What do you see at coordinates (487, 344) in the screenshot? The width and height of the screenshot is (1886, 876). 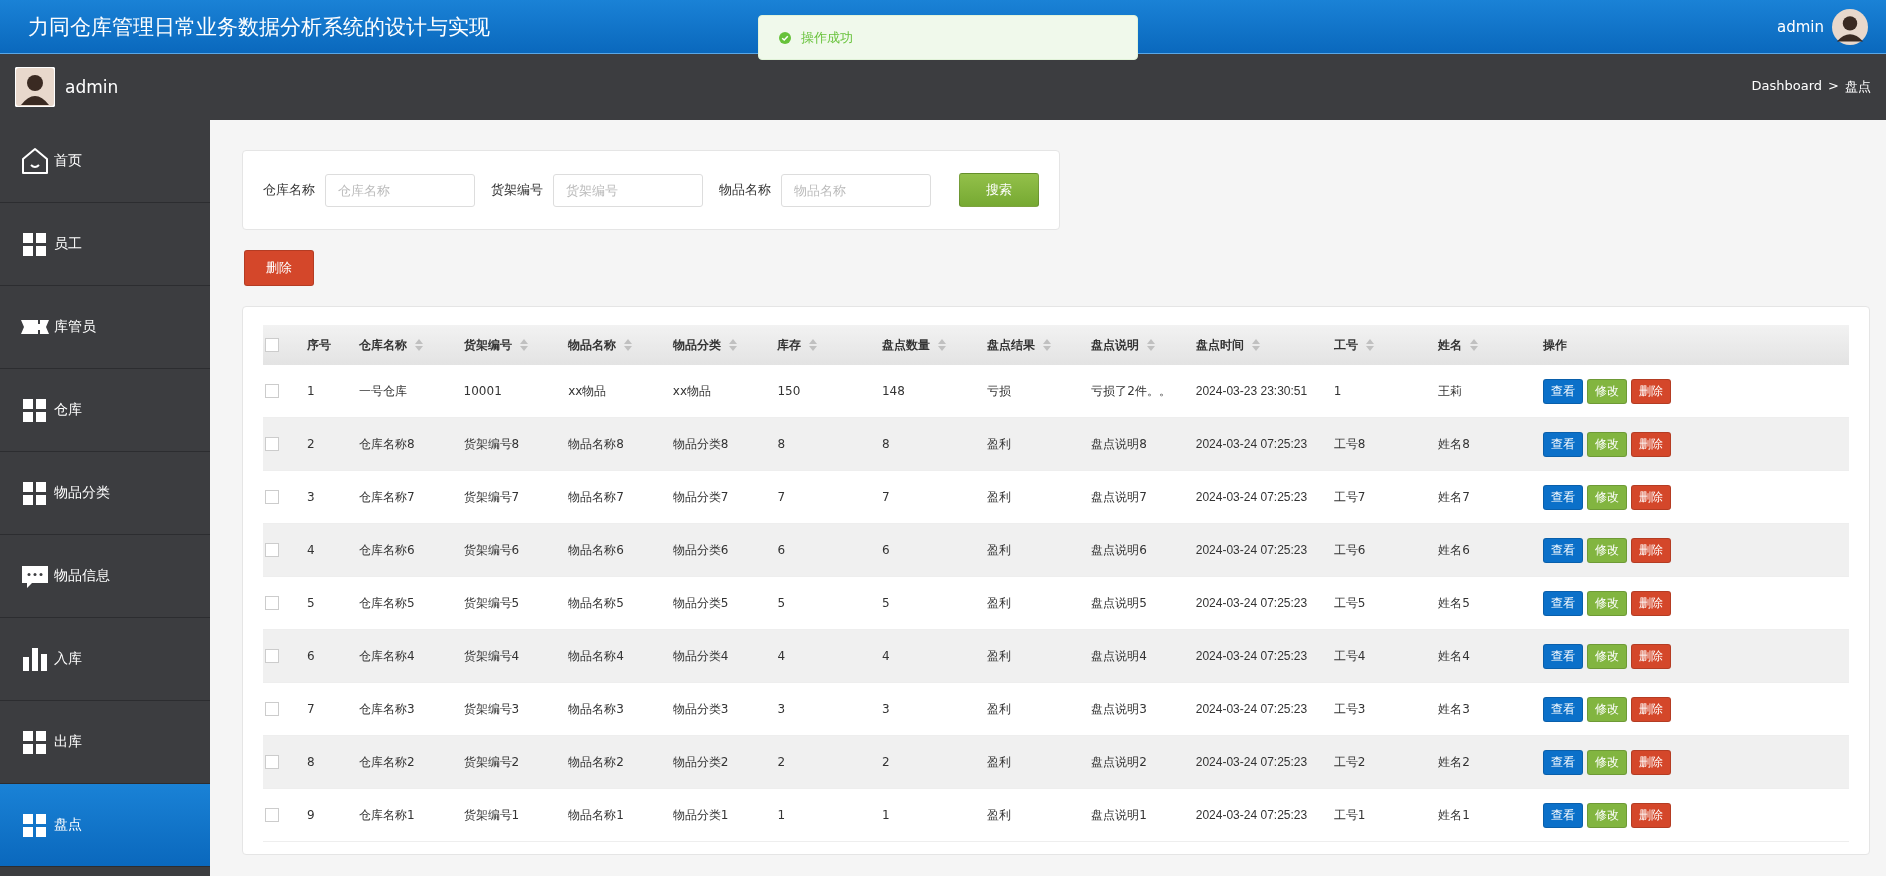 I see `column-header: 货架编号` at bounding box center [487, 344].